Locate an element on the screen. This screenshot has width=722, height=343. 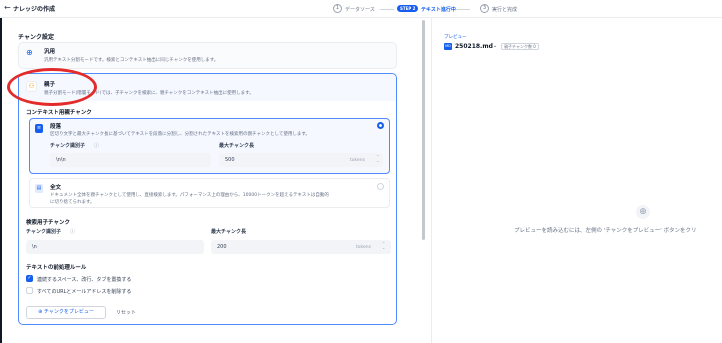
rule-2-checkbox is located at coordinates (29, 290).